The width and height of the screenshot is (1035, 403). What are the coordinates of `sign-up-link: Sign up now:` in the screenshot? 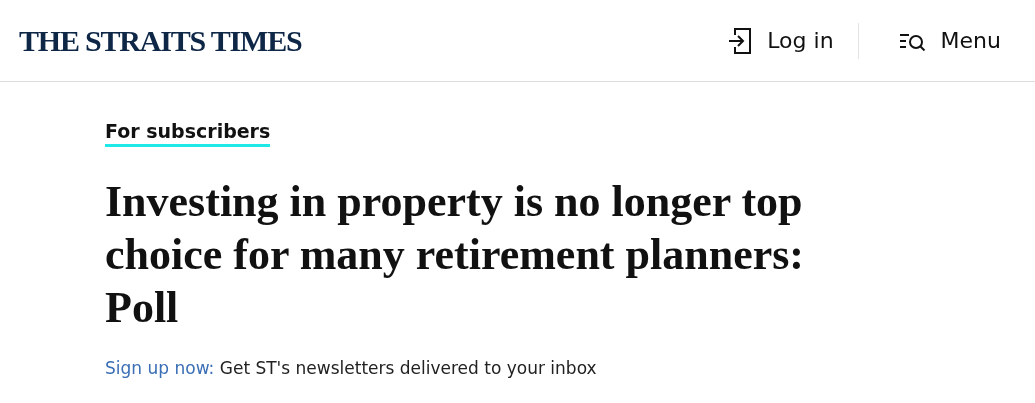 It's located at (160, 368).